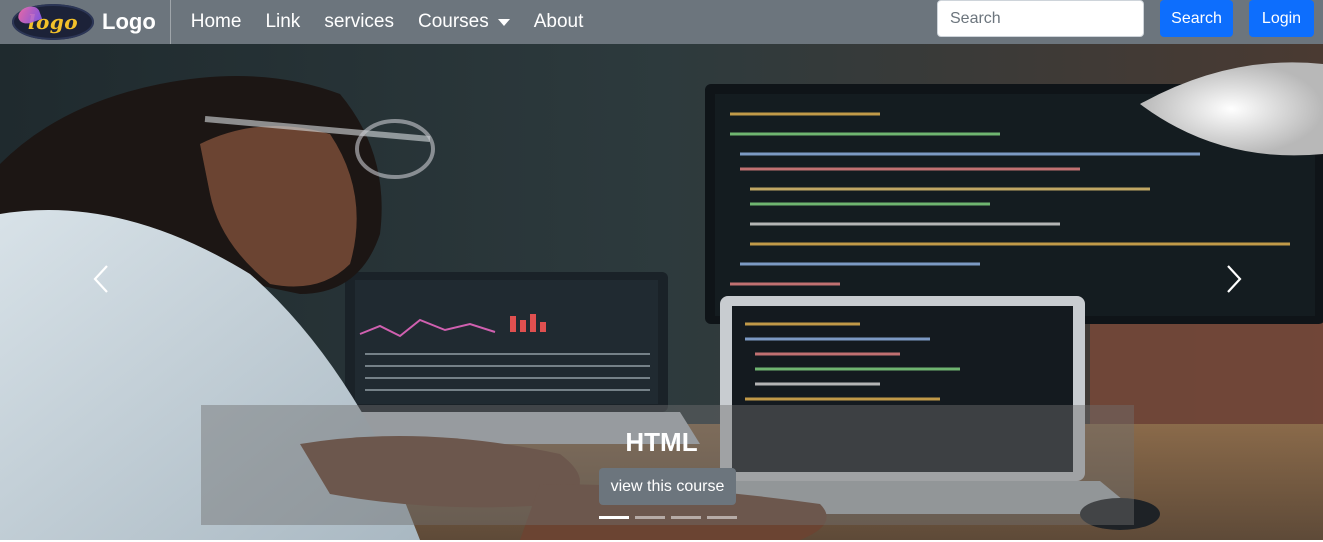  Describe the element at coordinates (216, 22) in the screenshot. I see `nav-item-home: Home` at that location.